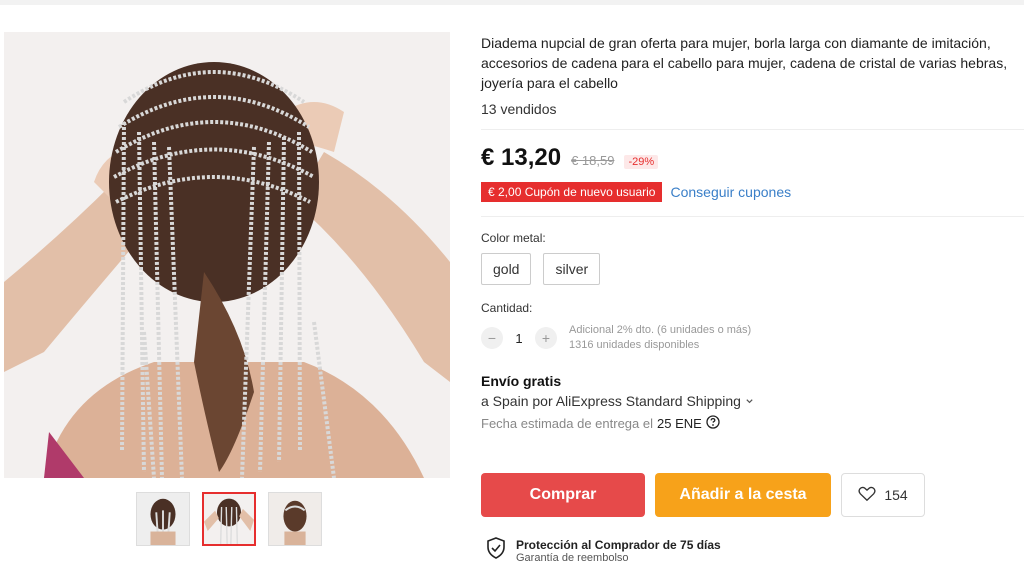 The image size is (1024, 576). Describe the element at coordinates (496, 550) in the screenshot. I see `shield-check-icon` at that location.